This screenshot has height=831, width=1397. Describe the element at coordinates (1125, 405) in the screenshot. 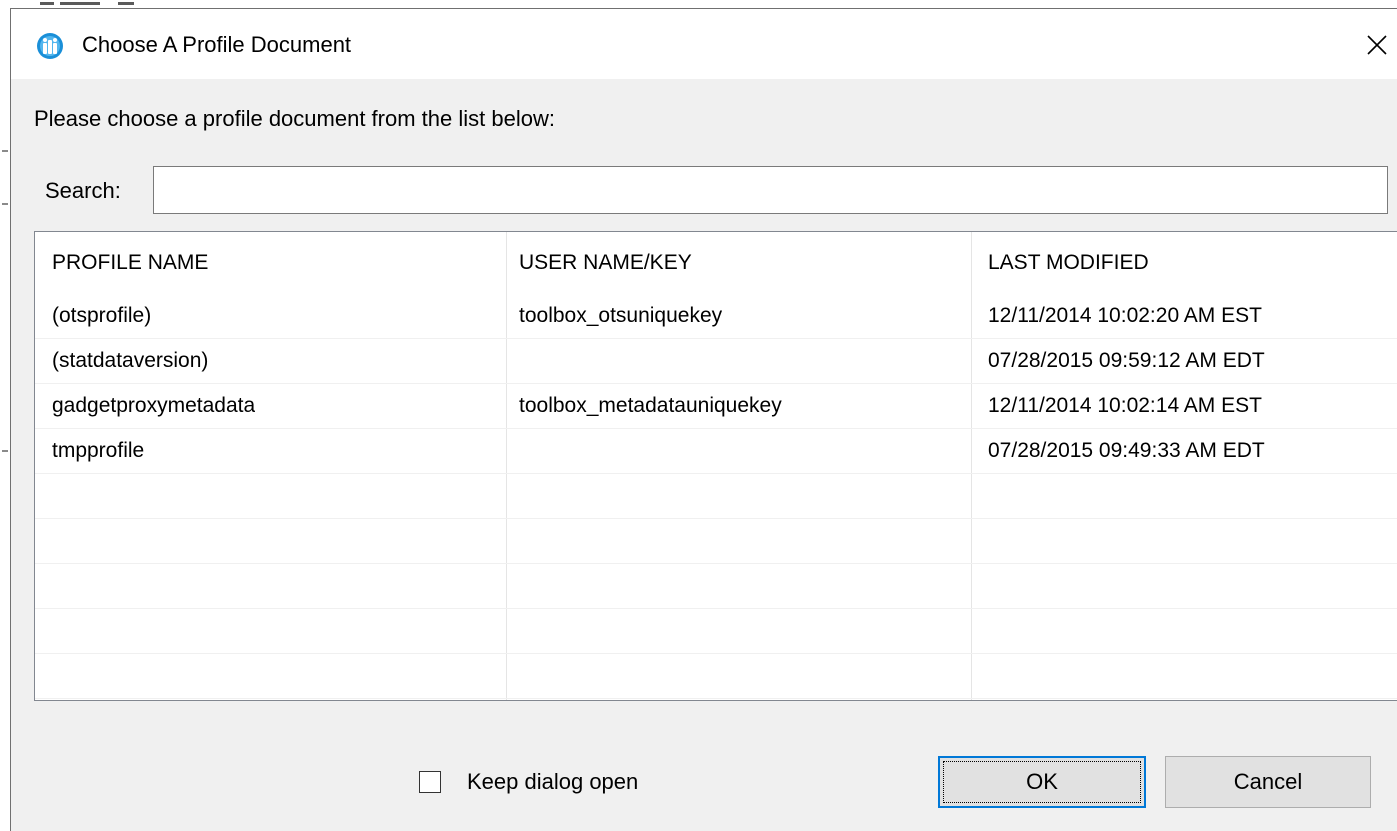

I see `last-modified-cell: 12/11/2014 10:02:14 AM EST` at that location.